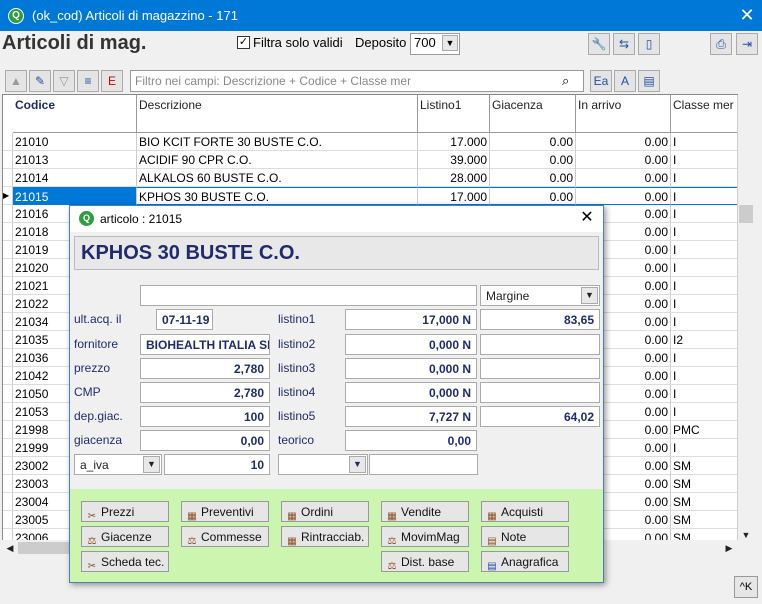 The width and height of the screenshot is (762, 604). Describe the element at coordinates (225, 536) in the screenshot. I see `commesse-button: ⚖ Commesse` at that location.